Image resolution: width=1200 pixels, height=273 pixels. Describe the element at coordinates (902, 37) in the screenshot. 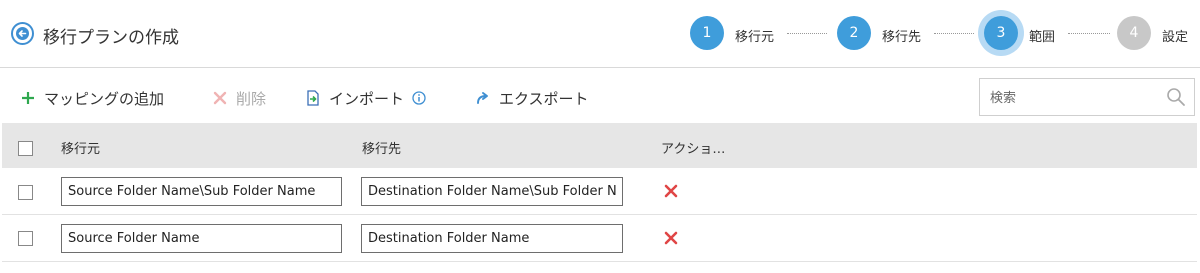

I see `step-2-label: 移行先` at that location.